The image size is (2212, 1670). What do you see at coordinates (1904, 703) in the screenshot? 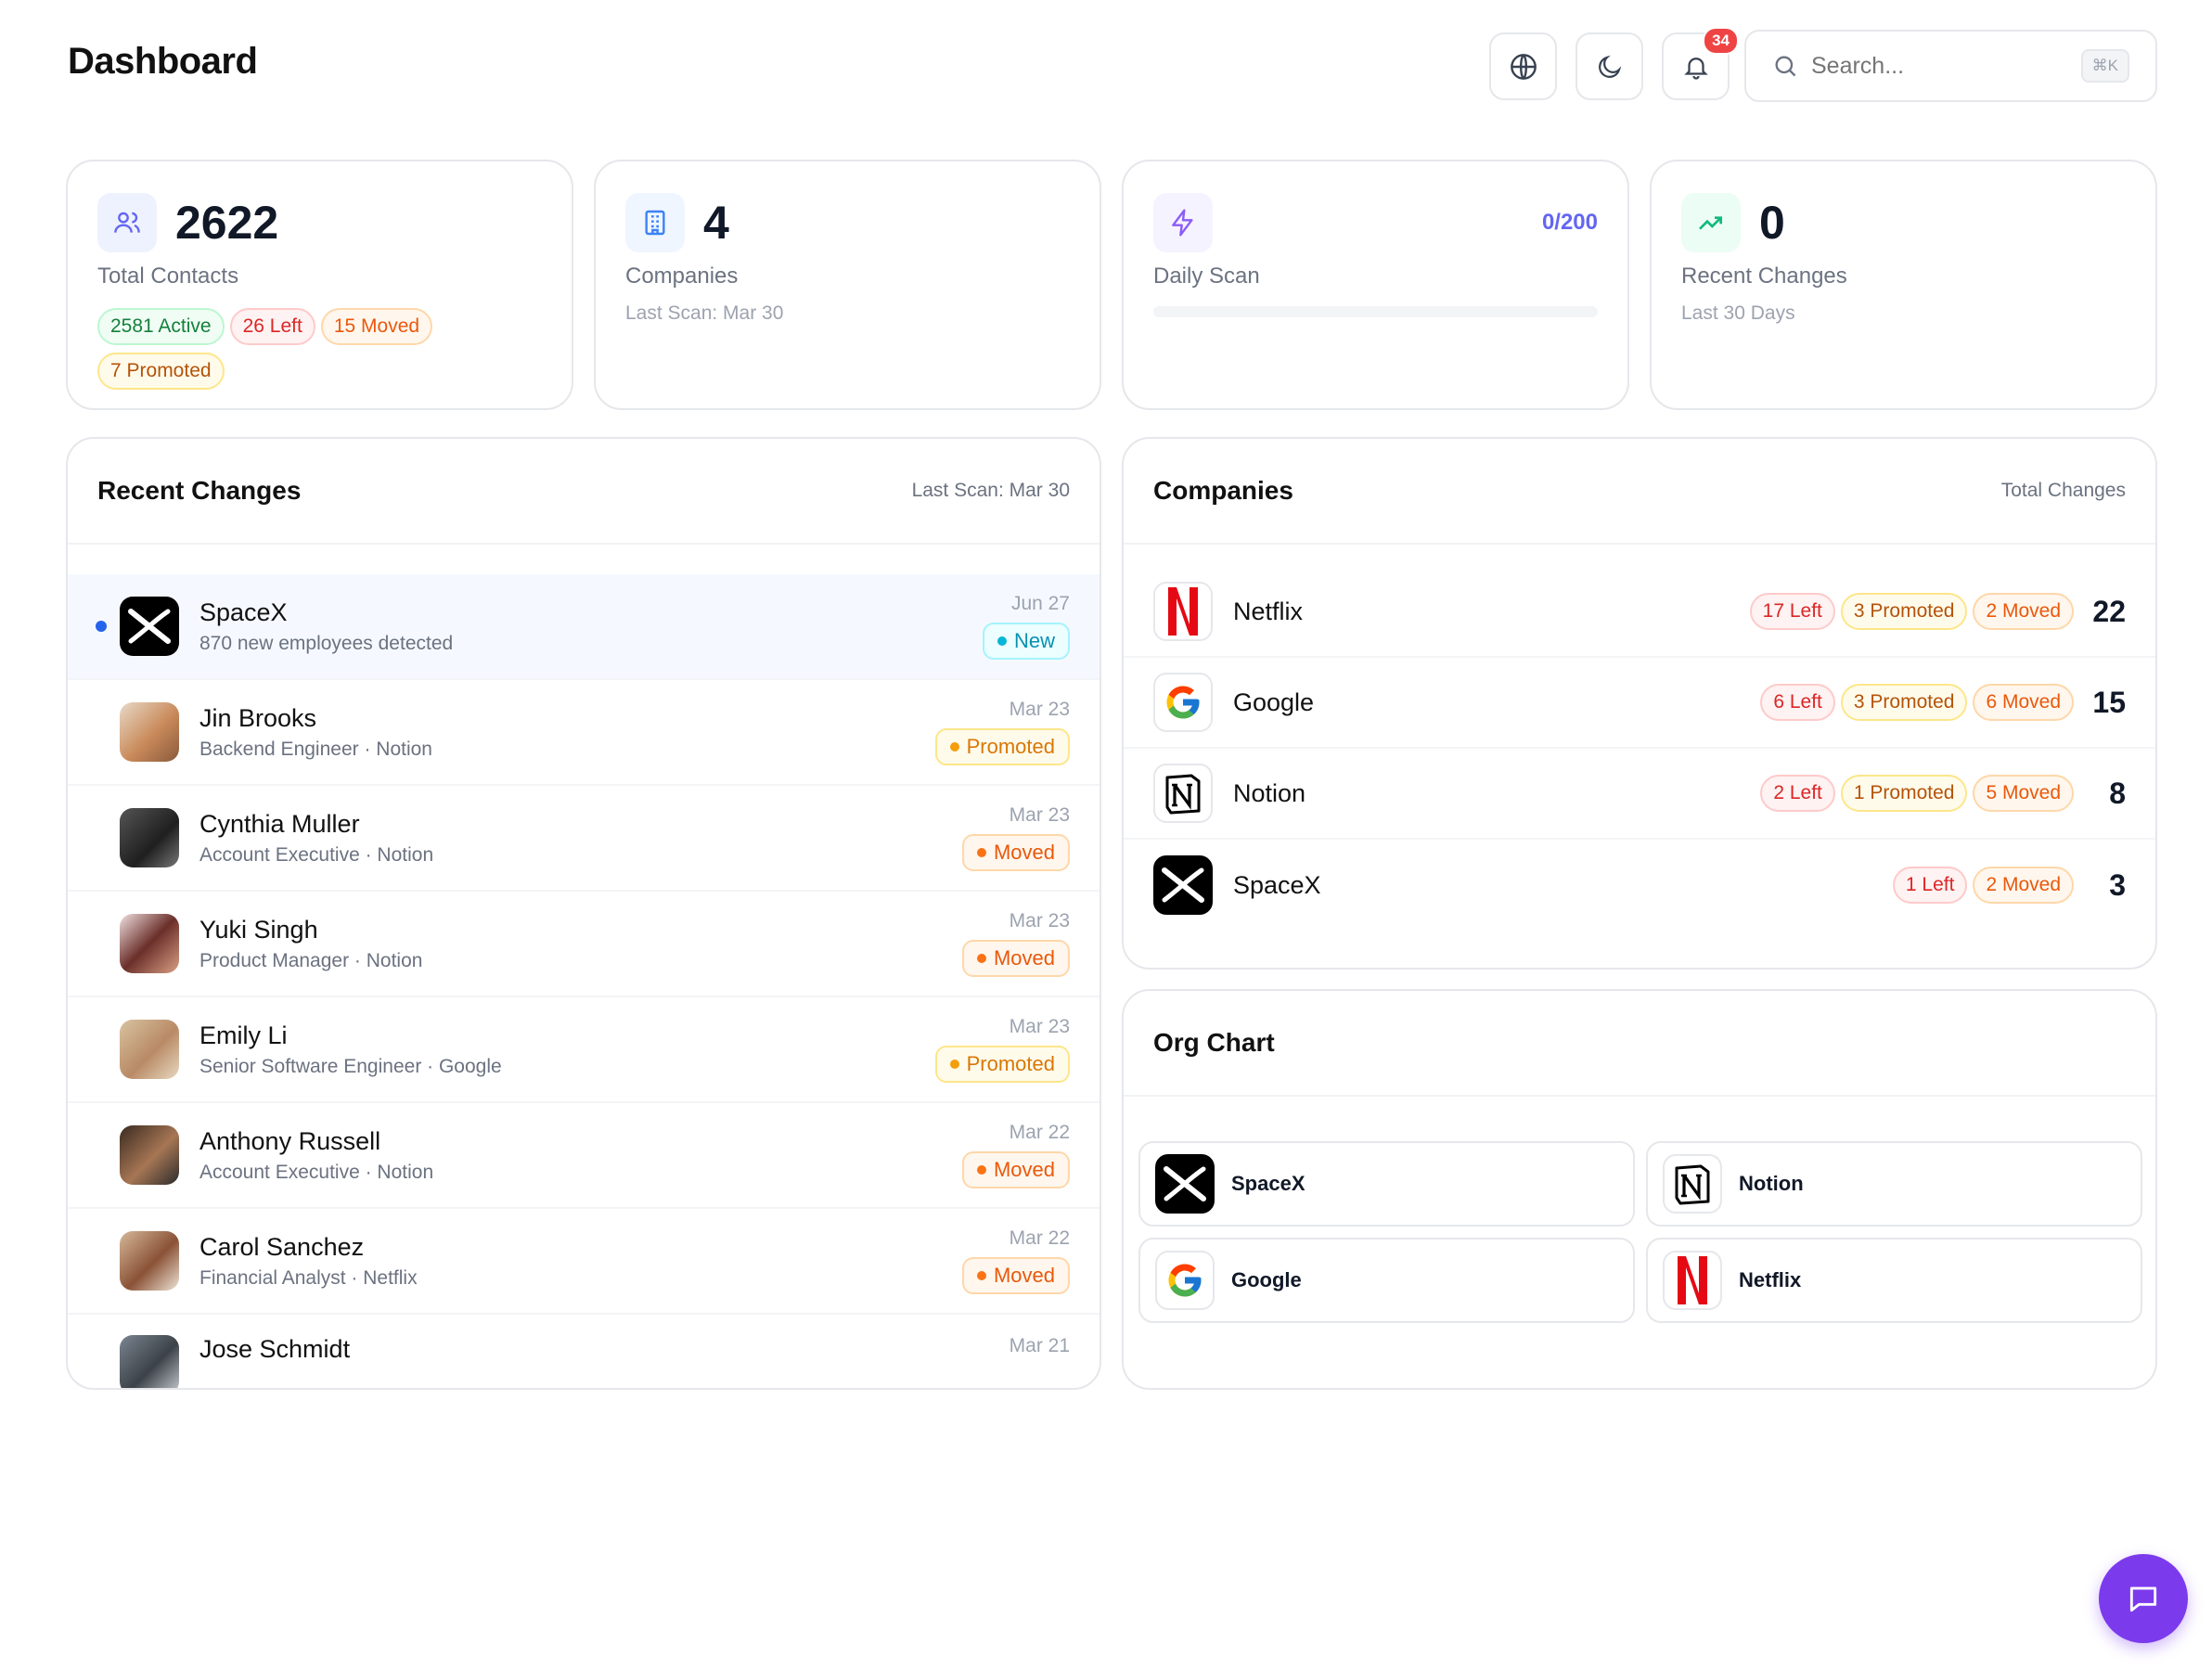
I see `promoted-pill: 3 Promoted` at bounding box center [1904, 703].